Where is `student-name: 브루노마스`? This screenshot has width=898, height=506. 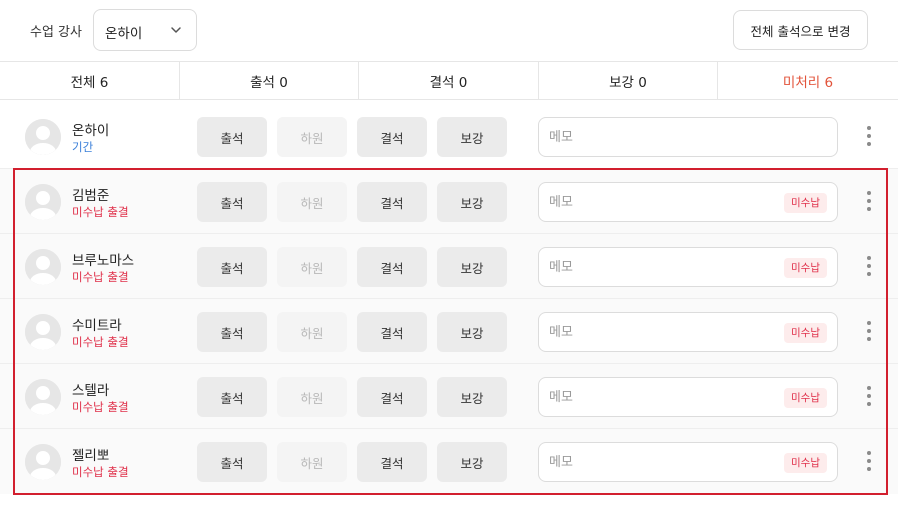
student-name: 브루노마스 is located at coordinates (103, 261).